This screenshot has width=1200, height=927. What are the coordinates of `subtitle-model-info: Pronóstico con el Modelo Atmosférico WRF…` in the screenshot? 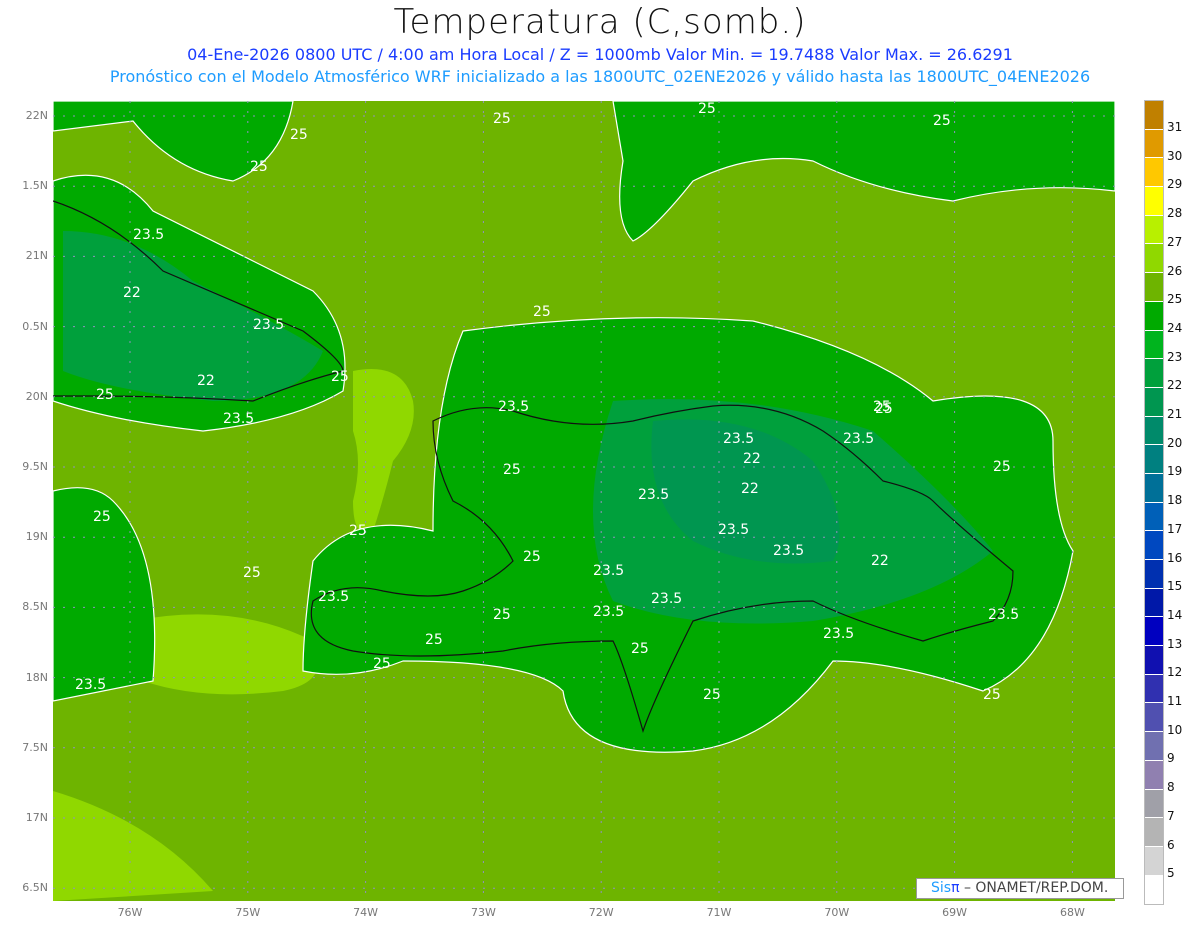 It's located at (600, 76).